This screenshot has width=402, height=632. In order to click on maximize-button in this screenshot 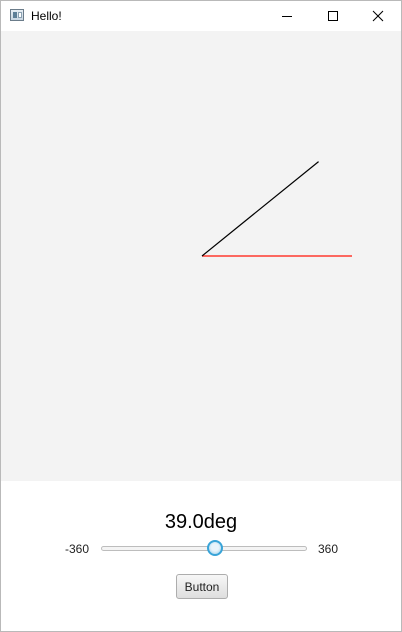, I will do `click(333, 16)`.